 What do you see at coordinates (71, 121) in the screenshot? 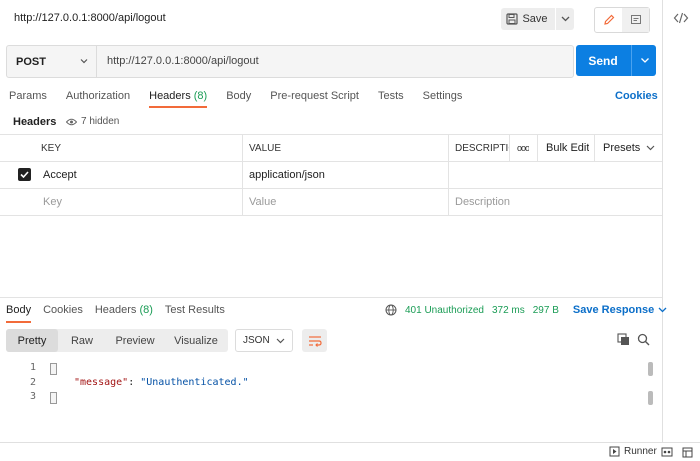
I see `eye-icon` at bounding box center [71, 121].